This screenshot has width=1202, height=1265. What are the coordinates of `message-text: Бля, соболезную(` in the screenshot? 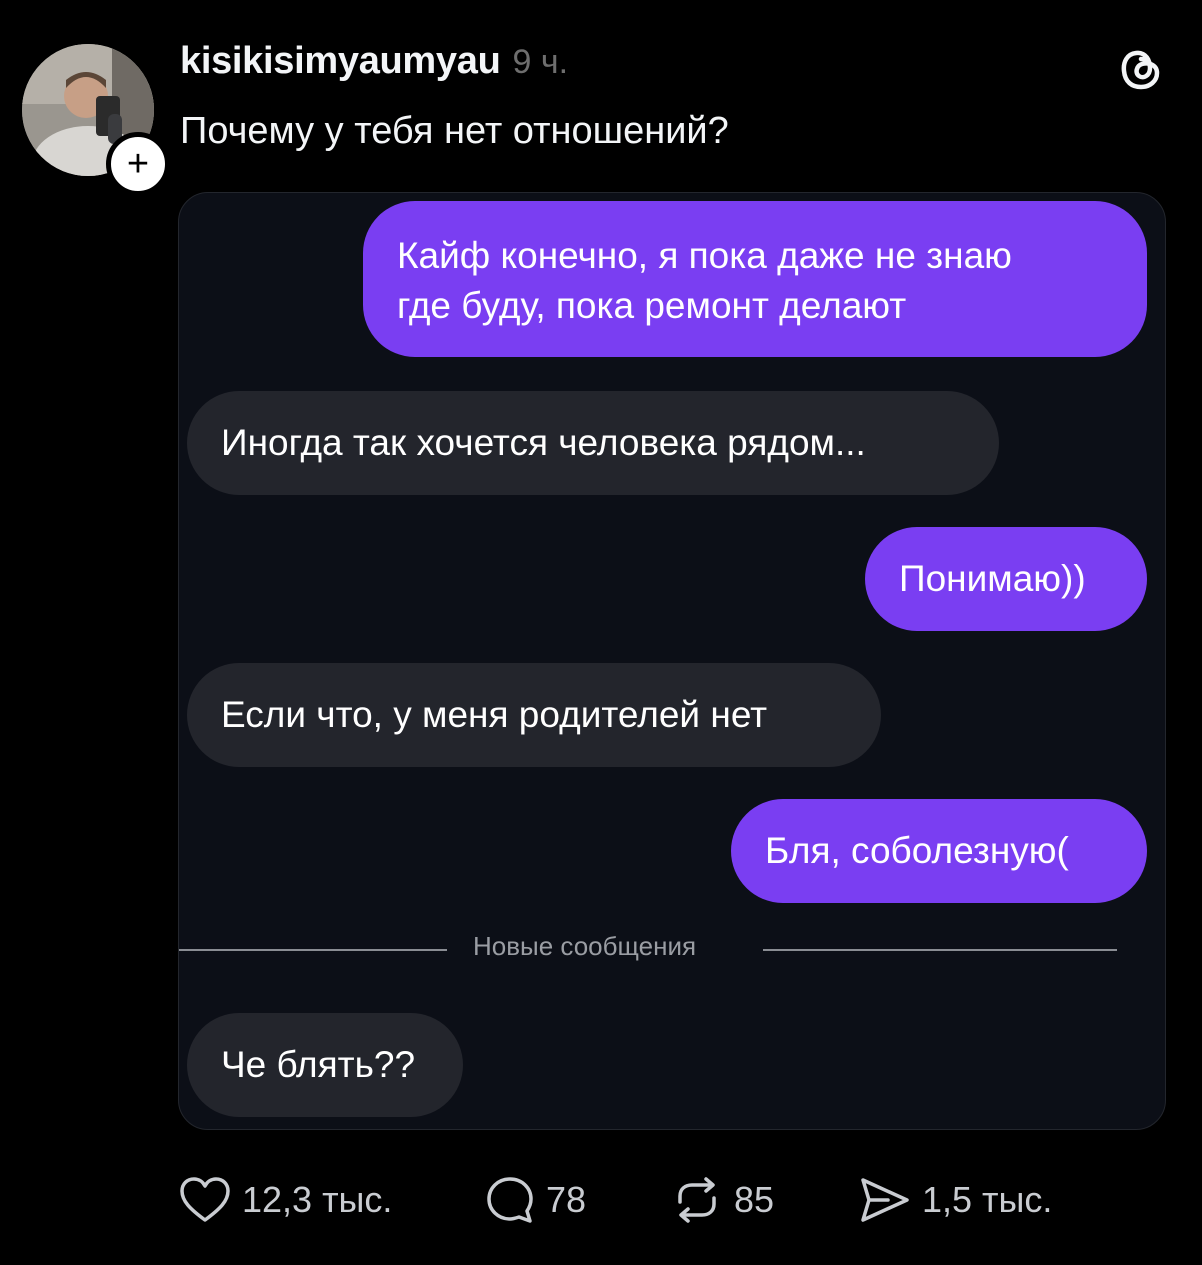 It's located at (917, 850).